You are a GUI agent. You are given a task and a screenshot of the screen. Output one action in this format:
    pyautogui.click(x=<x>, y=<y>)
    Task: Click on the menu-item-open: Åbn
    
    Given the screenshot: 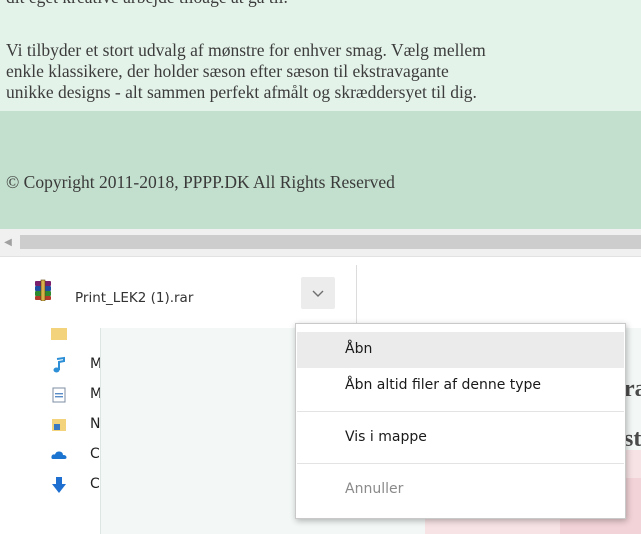 What is the action you would take?
    pyautogui.click(x=460, y=350)
    